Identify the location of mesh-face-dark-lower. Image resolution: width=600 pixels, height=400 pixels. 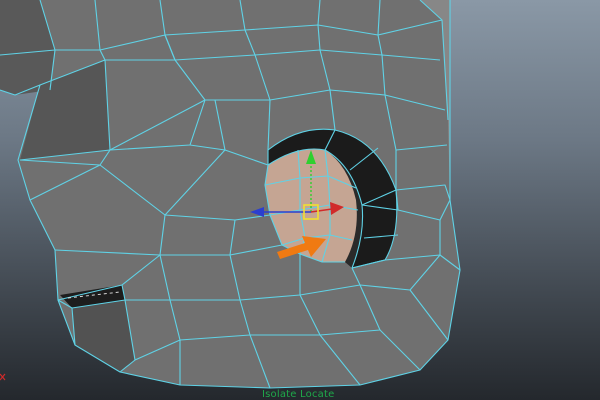
(103, 336).